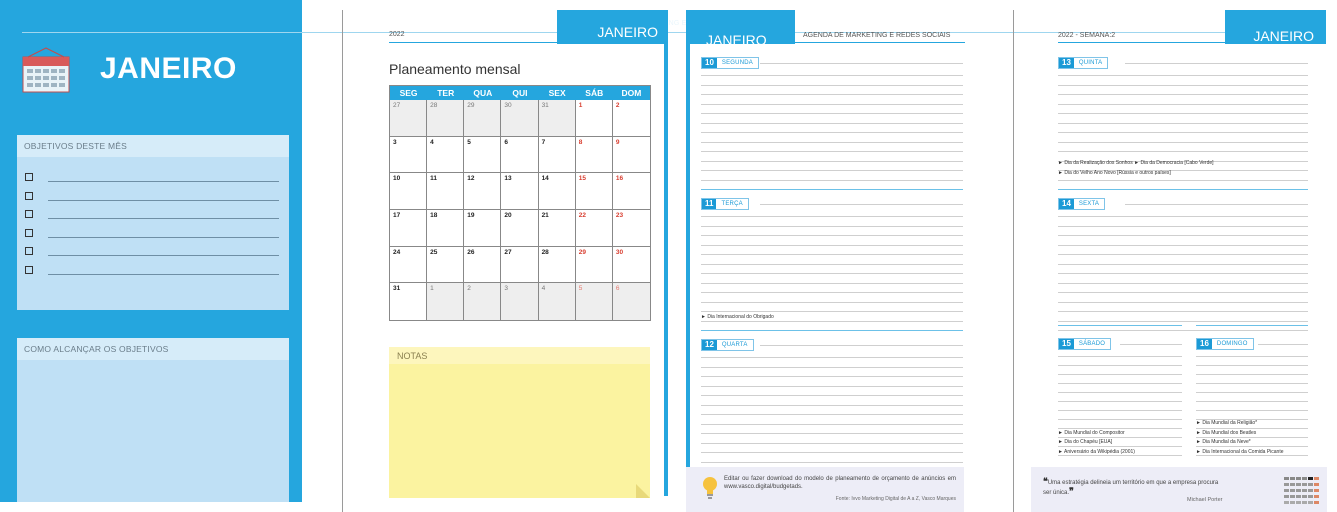 This screenshot has width=1337, height=512. Describe the element at coordinates (409, 265) in the screenshot. I see `calendar-day: 24` at that location.